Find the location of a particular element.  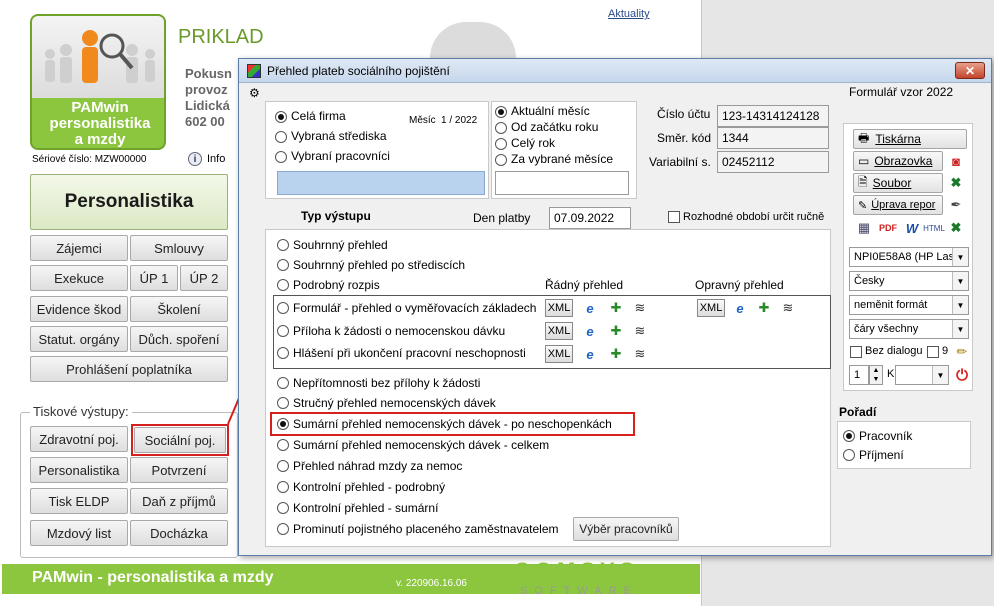

excel-icon: ✖ is located at coordinates (956, 183).